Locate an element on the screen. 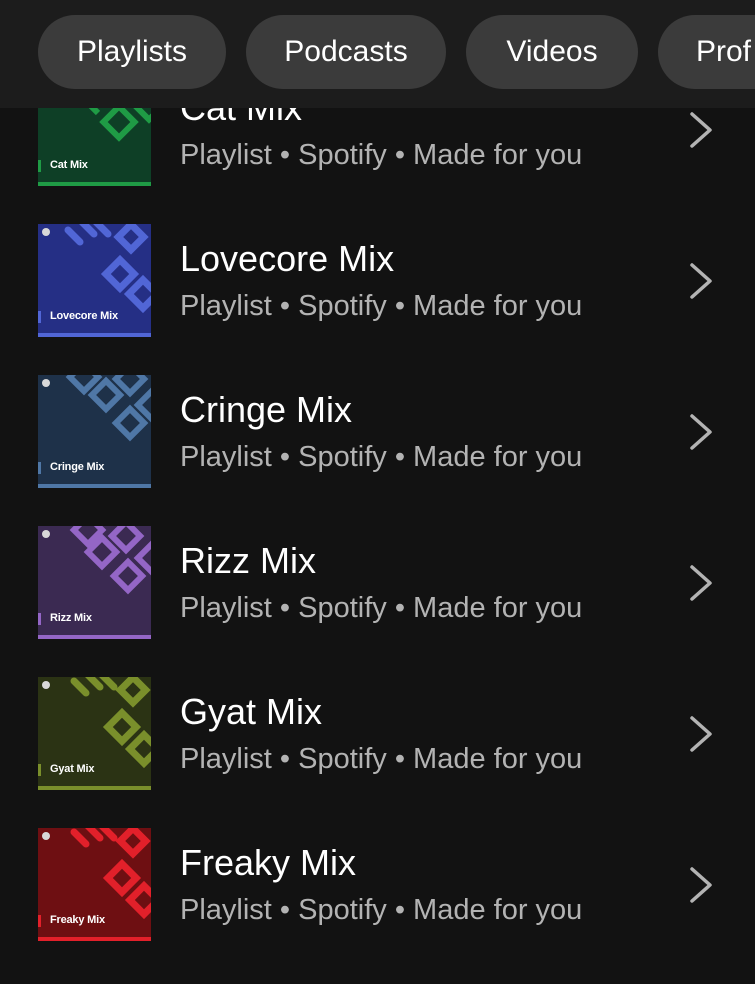 The height and width of the screenshot is (984, 755). cover-label: Rizz Mix is located at coordinates (71, 618).